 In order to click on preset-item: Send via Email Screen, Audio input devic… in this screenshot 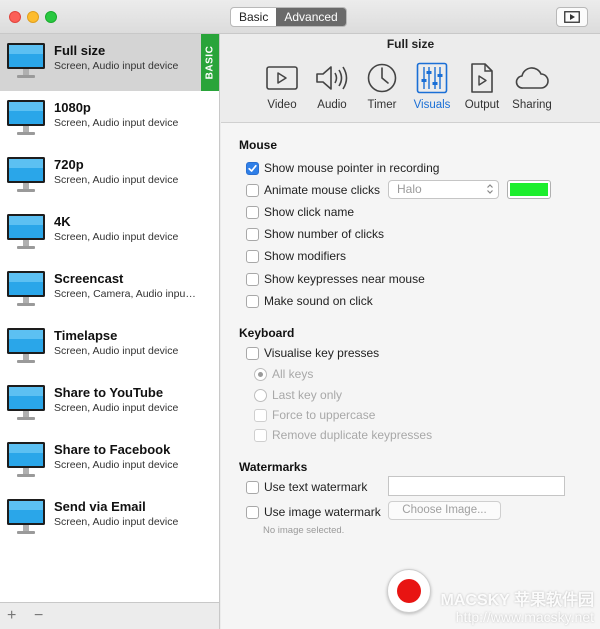, I will do `click(109, 518)`.